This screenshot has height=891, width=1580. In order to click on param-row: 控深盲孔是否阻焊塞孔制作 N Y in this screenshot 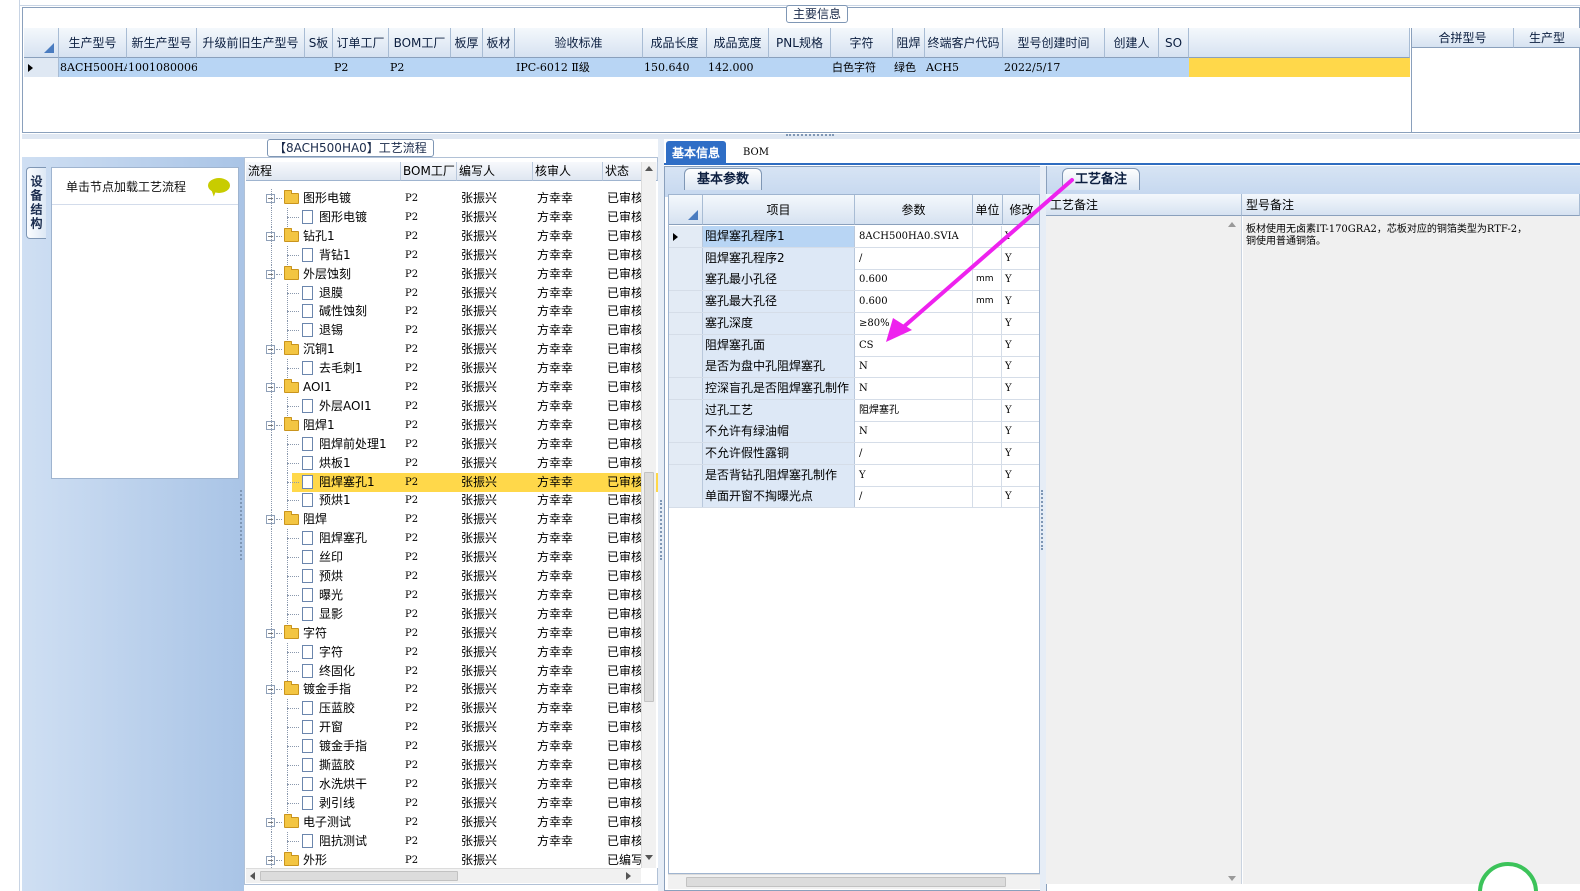, I will do `click(854, 388)`.